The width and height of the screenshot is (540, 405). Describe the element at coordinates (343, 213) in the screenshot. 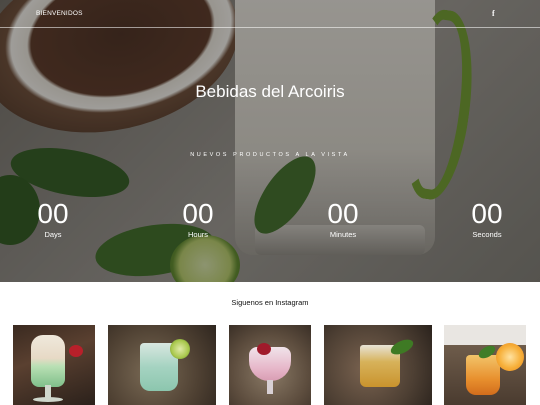

I see `countdown-minutes-value: 00` at that location.